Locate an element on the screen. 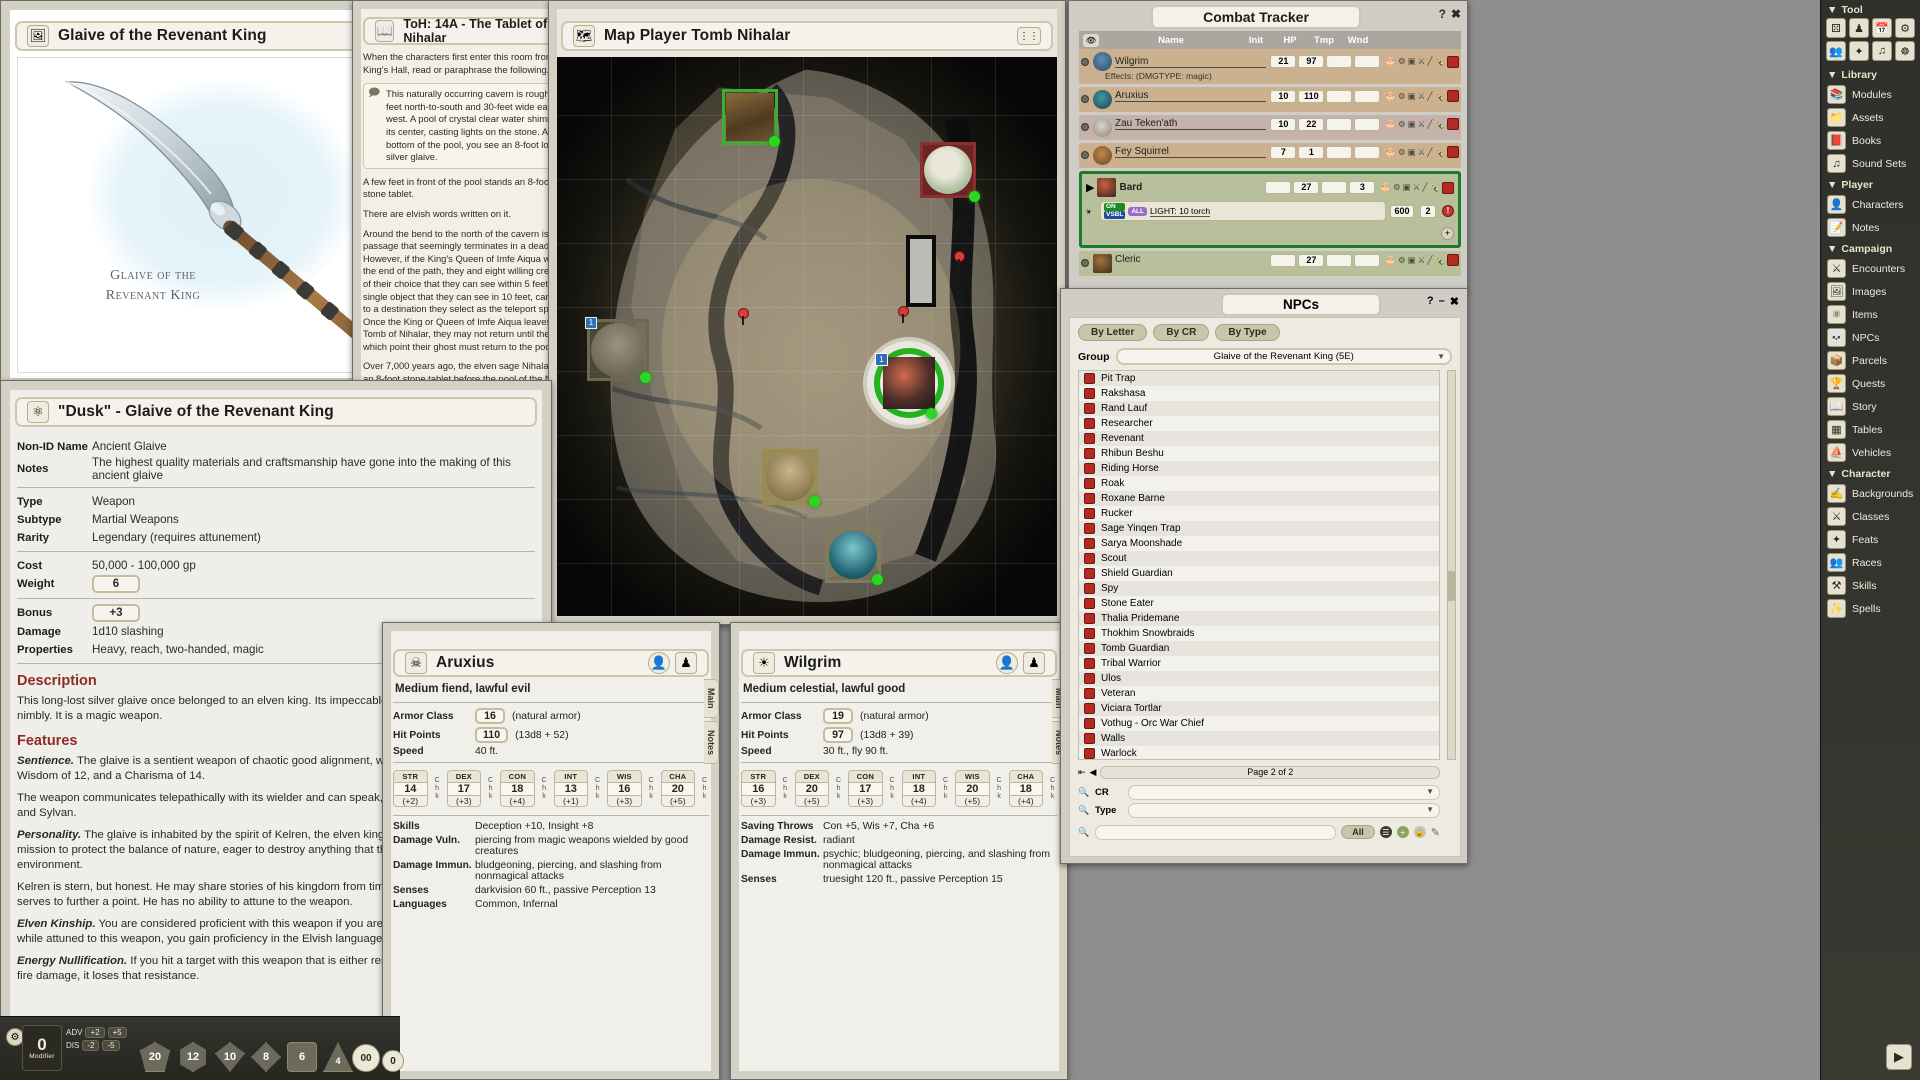 The image size is (1920, 1080). list-item: Revenant is located at coordinates (1259, 438).